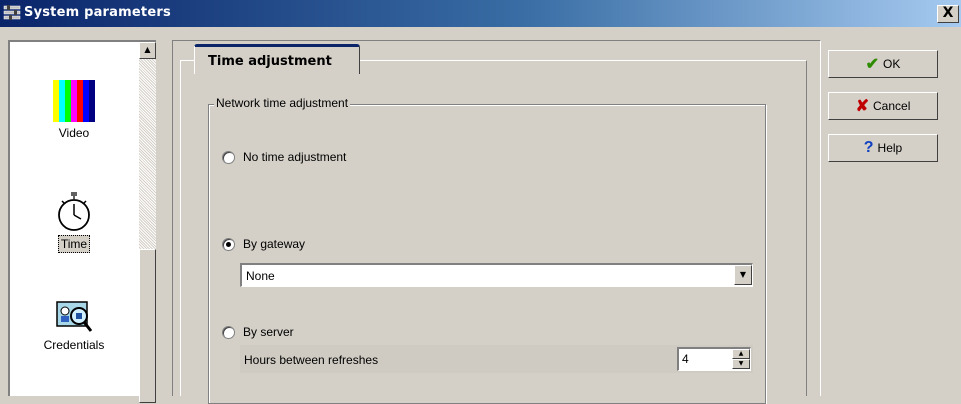 Image resolution: width=961 pixels, height=404 pixels. I want to click on scrollbar-thumb, so click(147, 326).